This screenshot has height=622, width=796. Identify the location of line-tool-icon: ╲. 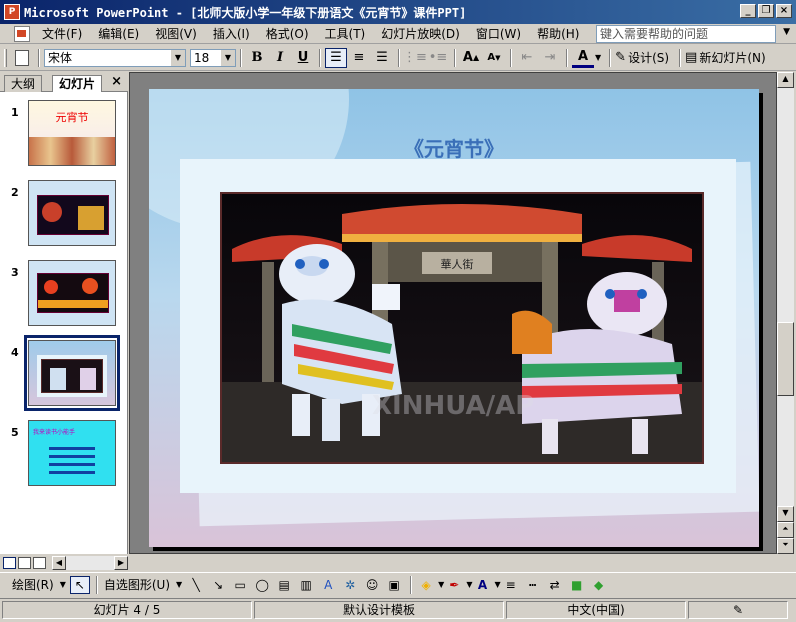
(196, 585).